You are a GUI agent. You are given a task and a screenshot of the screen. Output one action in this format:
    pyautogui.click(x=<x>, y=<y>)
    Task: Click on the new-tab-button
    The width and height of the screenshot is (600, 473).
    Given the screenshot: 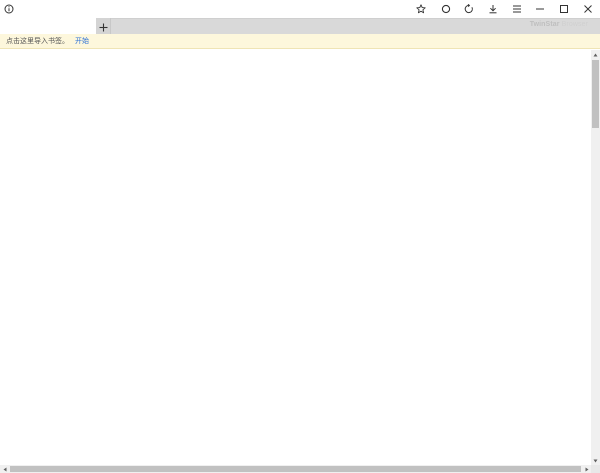 What is the action you would take?
    pyautogui.click(x=103, y=26)
    